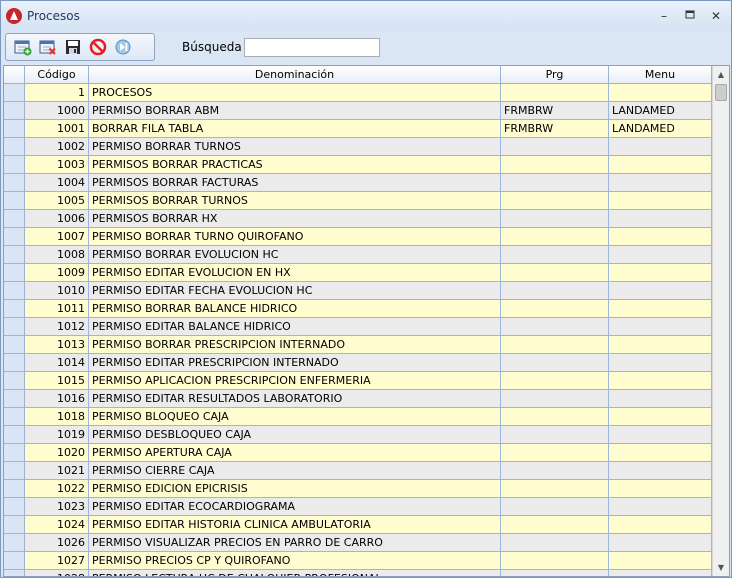 This screenshot has height=578, width=732. What do you see at coordinates (57, 561) in the screenshot?
I see `cell-code: 1027` at bounding box center [57, 561].